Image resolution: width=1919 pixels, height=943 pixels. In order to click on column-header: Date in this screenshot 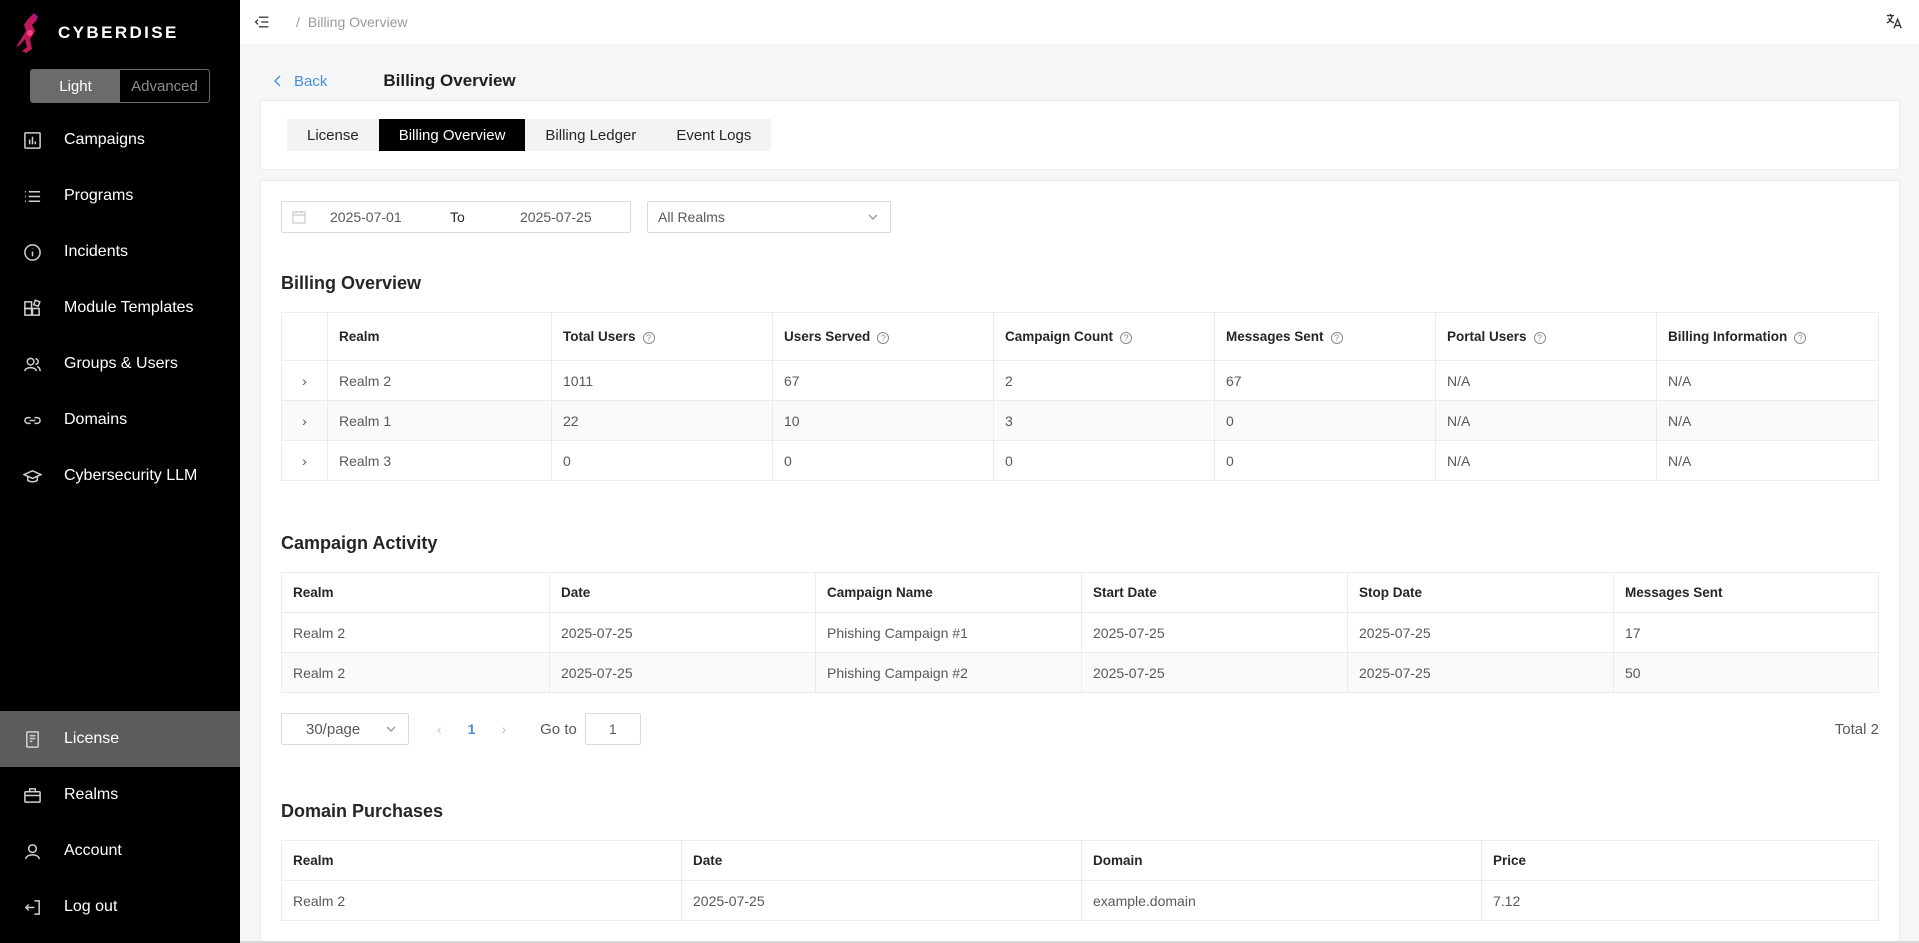, I will do `click(881, 860)`.